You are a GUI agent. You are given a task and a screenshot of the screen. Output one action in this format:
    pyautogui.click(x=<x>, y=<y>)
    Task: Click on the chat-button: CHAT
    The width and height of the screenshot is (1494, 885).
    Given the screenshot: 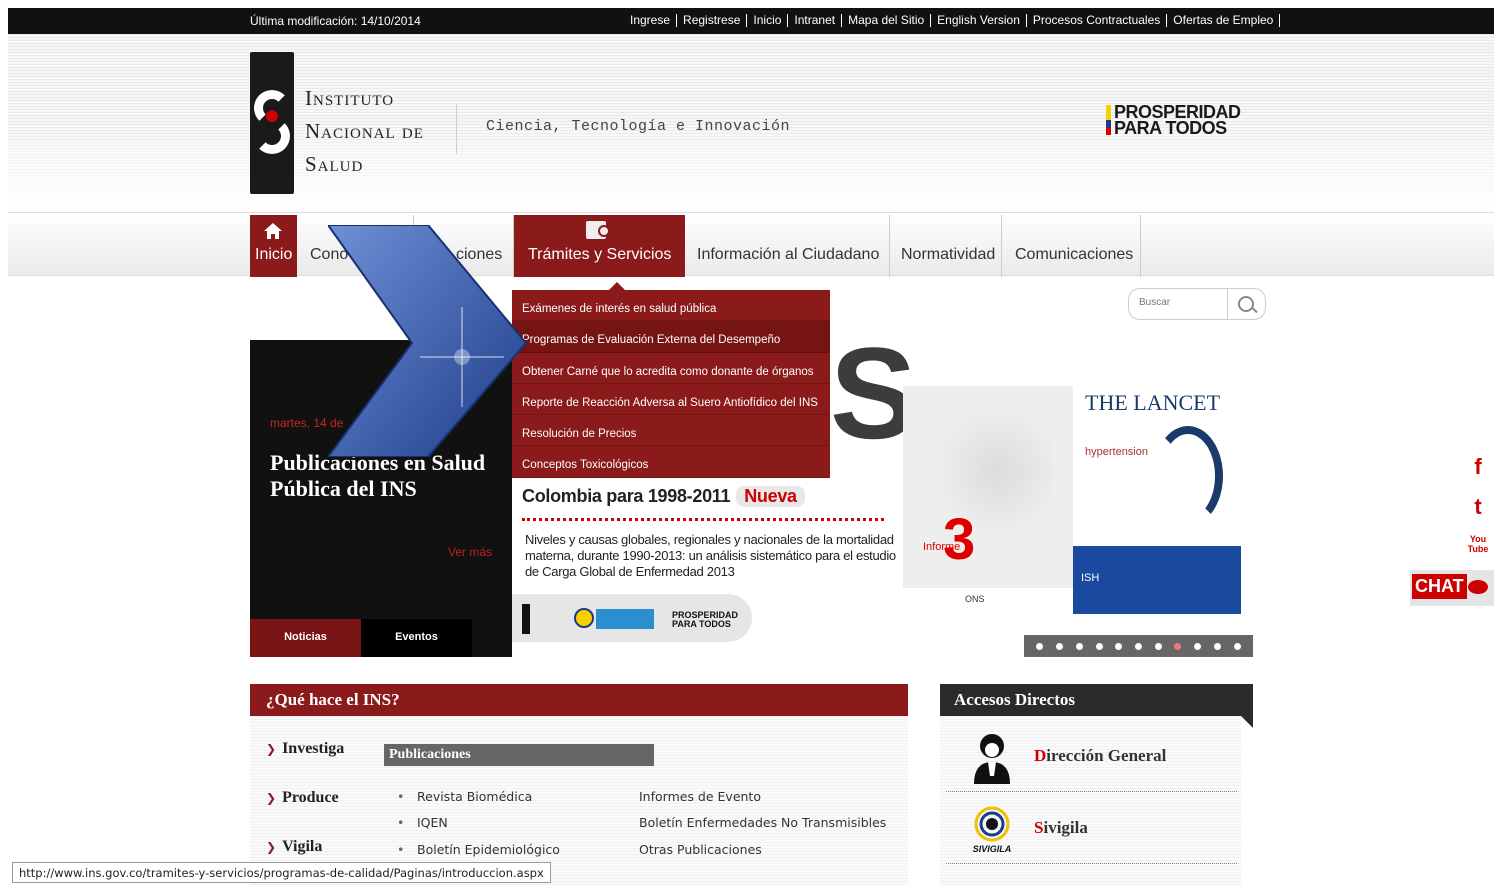 What is the action you would take?
    pyautogui.click(x=1452, y=588)
    